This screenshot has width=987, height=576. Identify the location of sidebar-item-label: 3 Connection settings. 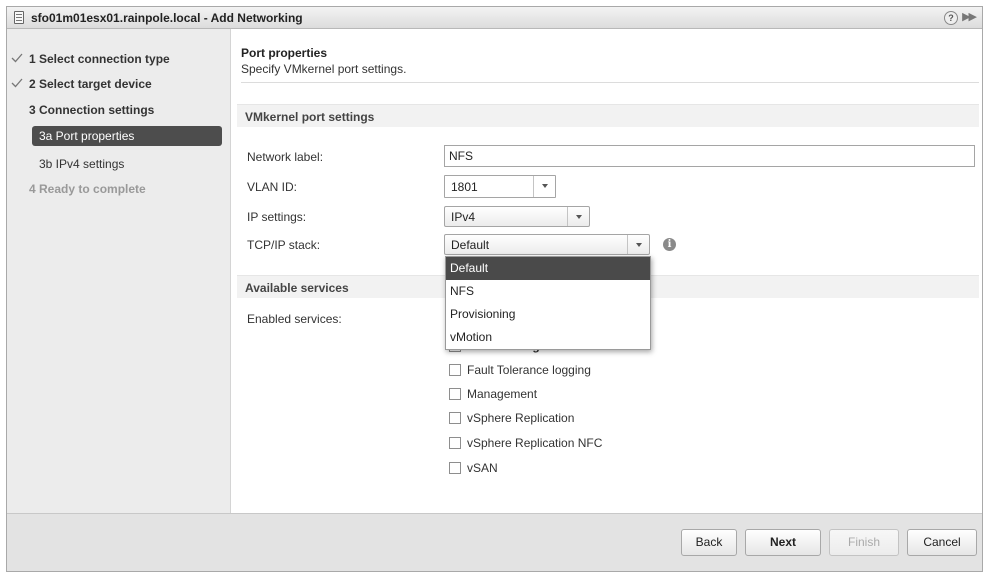
(92, 110).